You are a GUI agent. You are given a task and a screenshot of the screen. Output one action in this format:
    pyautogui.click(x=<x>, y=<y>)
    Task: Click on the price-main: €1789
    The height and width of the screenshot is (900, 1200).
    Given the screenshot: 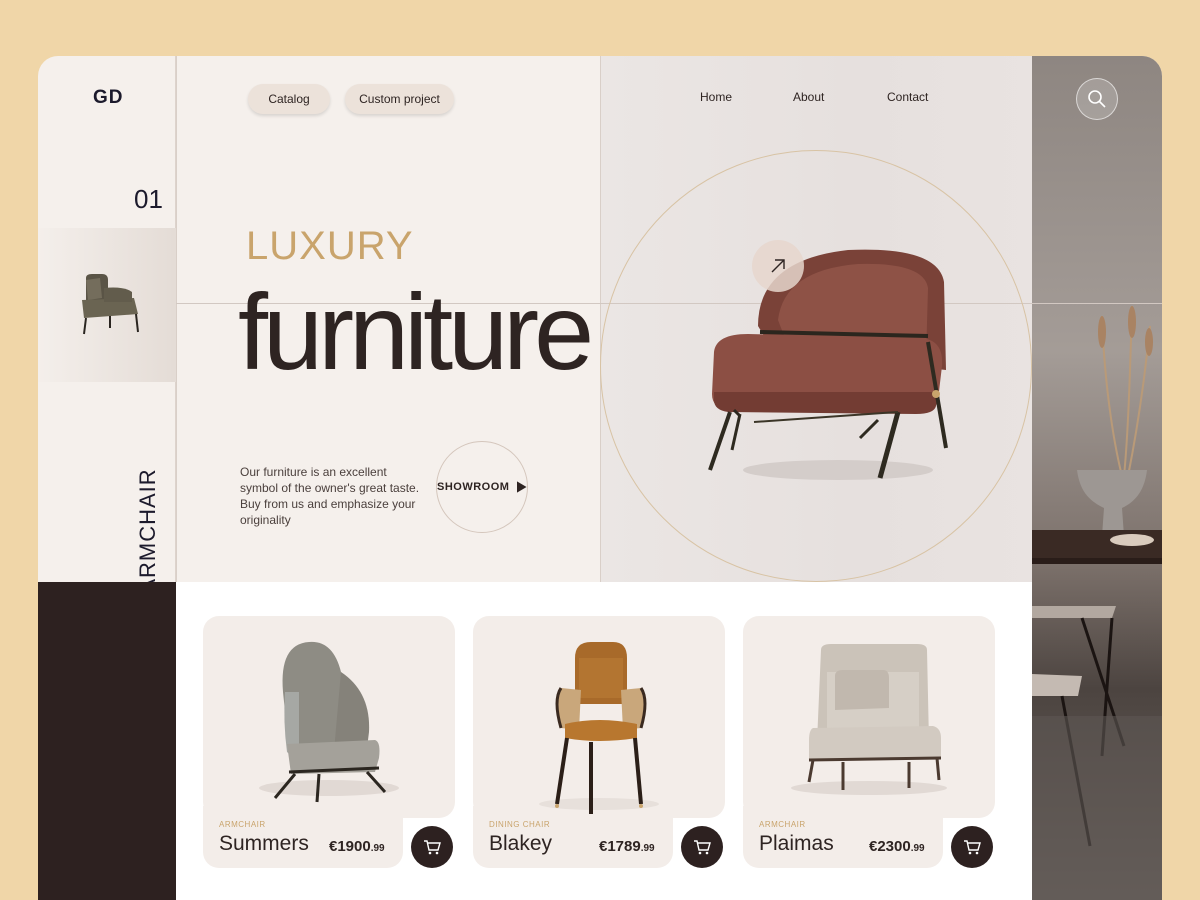 What is the action you would take?
    pyautogui.click(x=620, y=846)
    